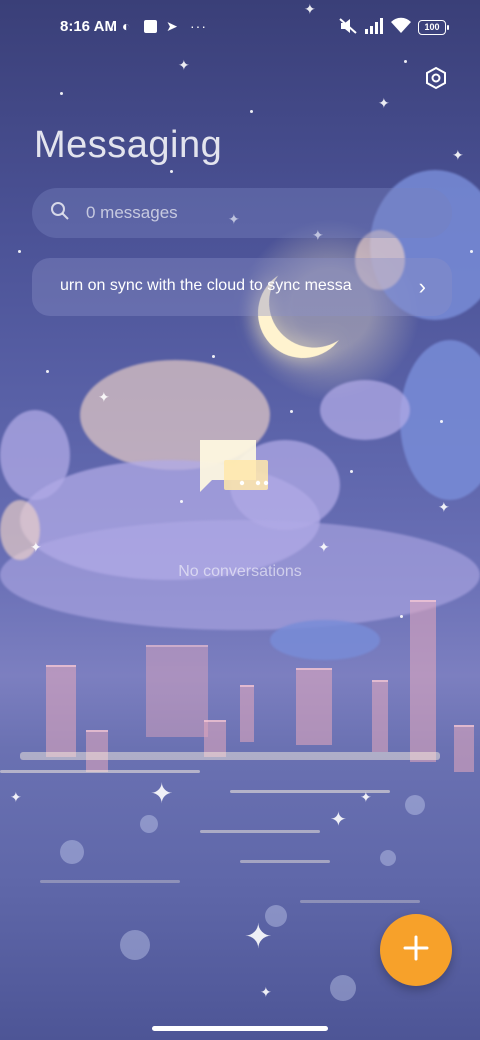 The image size is (480, 1040). What do you see at coordinates (206, 285) in the screenshot?
I see `sync-banner-text: urn on sync with the cloud to sync messa` at bounding box center [206, 285].